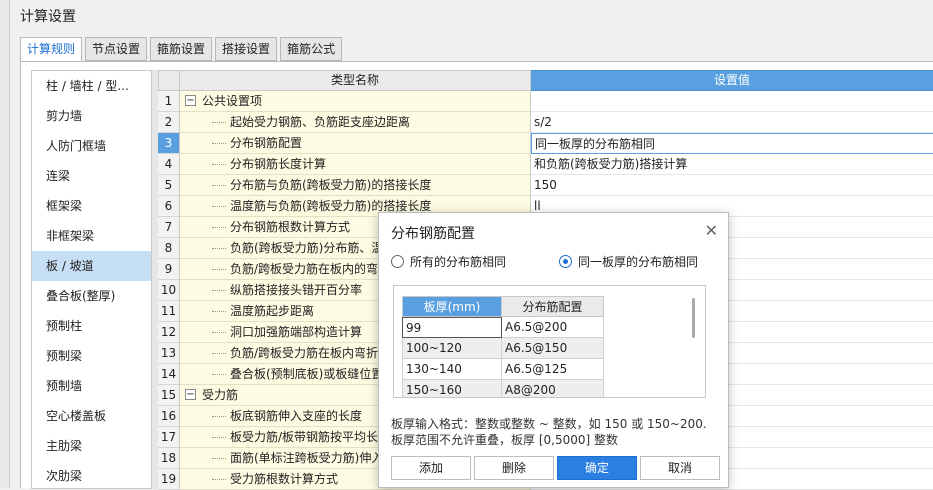 The image size is (933, 490). Describe the element at coordinates (514, 468) in the screenshot. I see `delete-button: 删除` at that location.